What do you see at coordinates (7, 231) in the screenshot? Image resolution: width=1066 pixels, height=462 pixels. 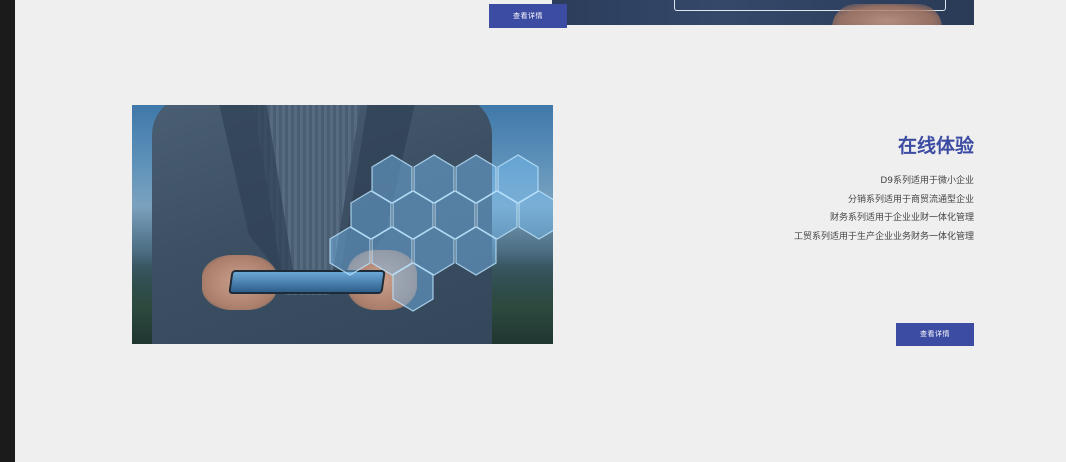 I see `left-edge-bar` at bounding box center [7, 231].